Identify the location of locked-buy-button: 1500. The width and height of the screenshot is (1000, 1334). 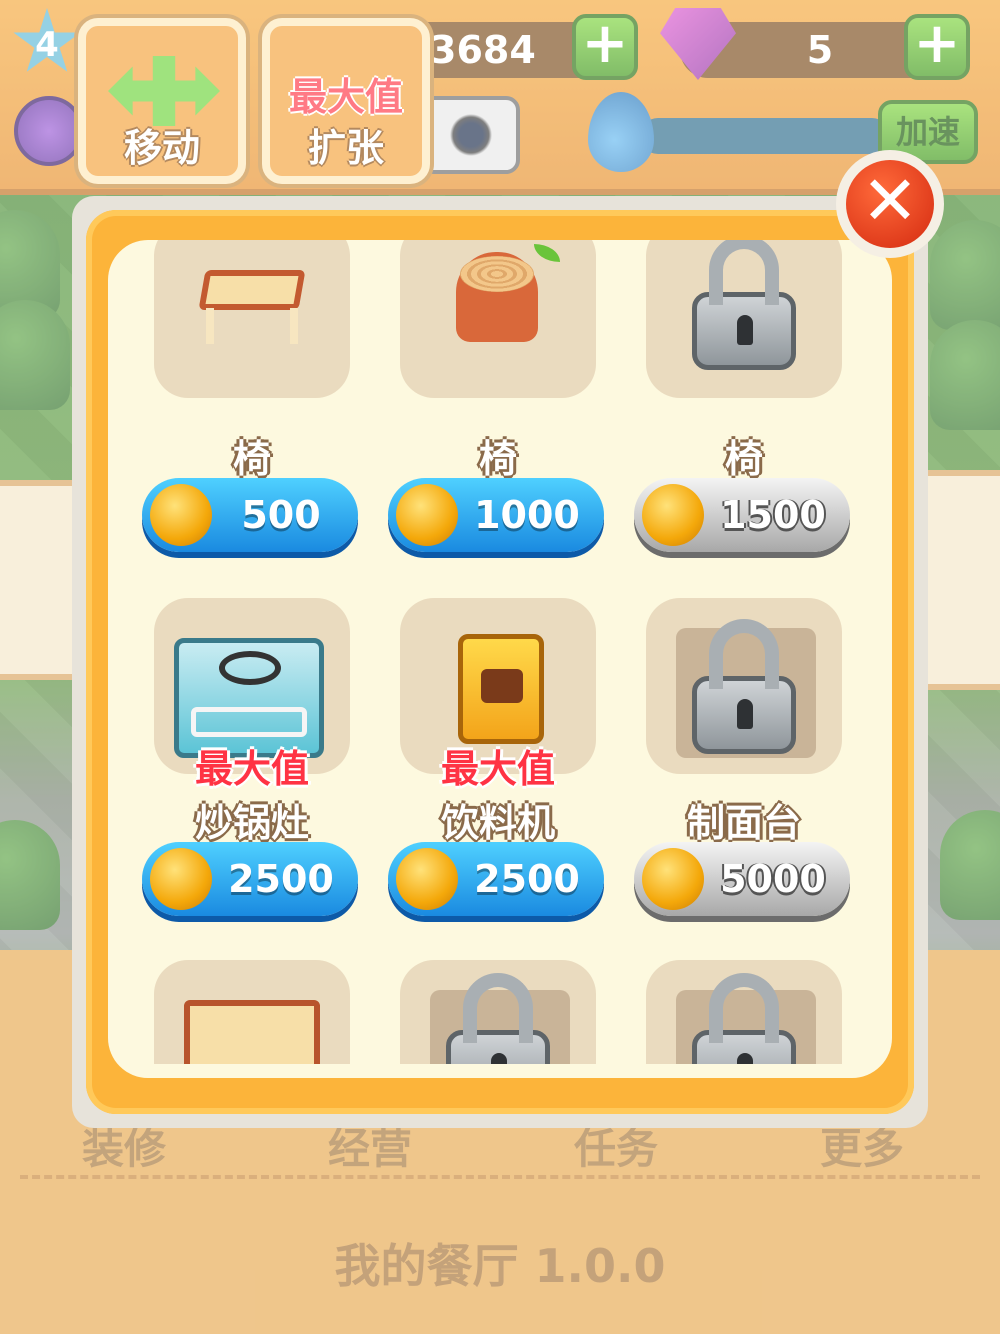
(742, 515).